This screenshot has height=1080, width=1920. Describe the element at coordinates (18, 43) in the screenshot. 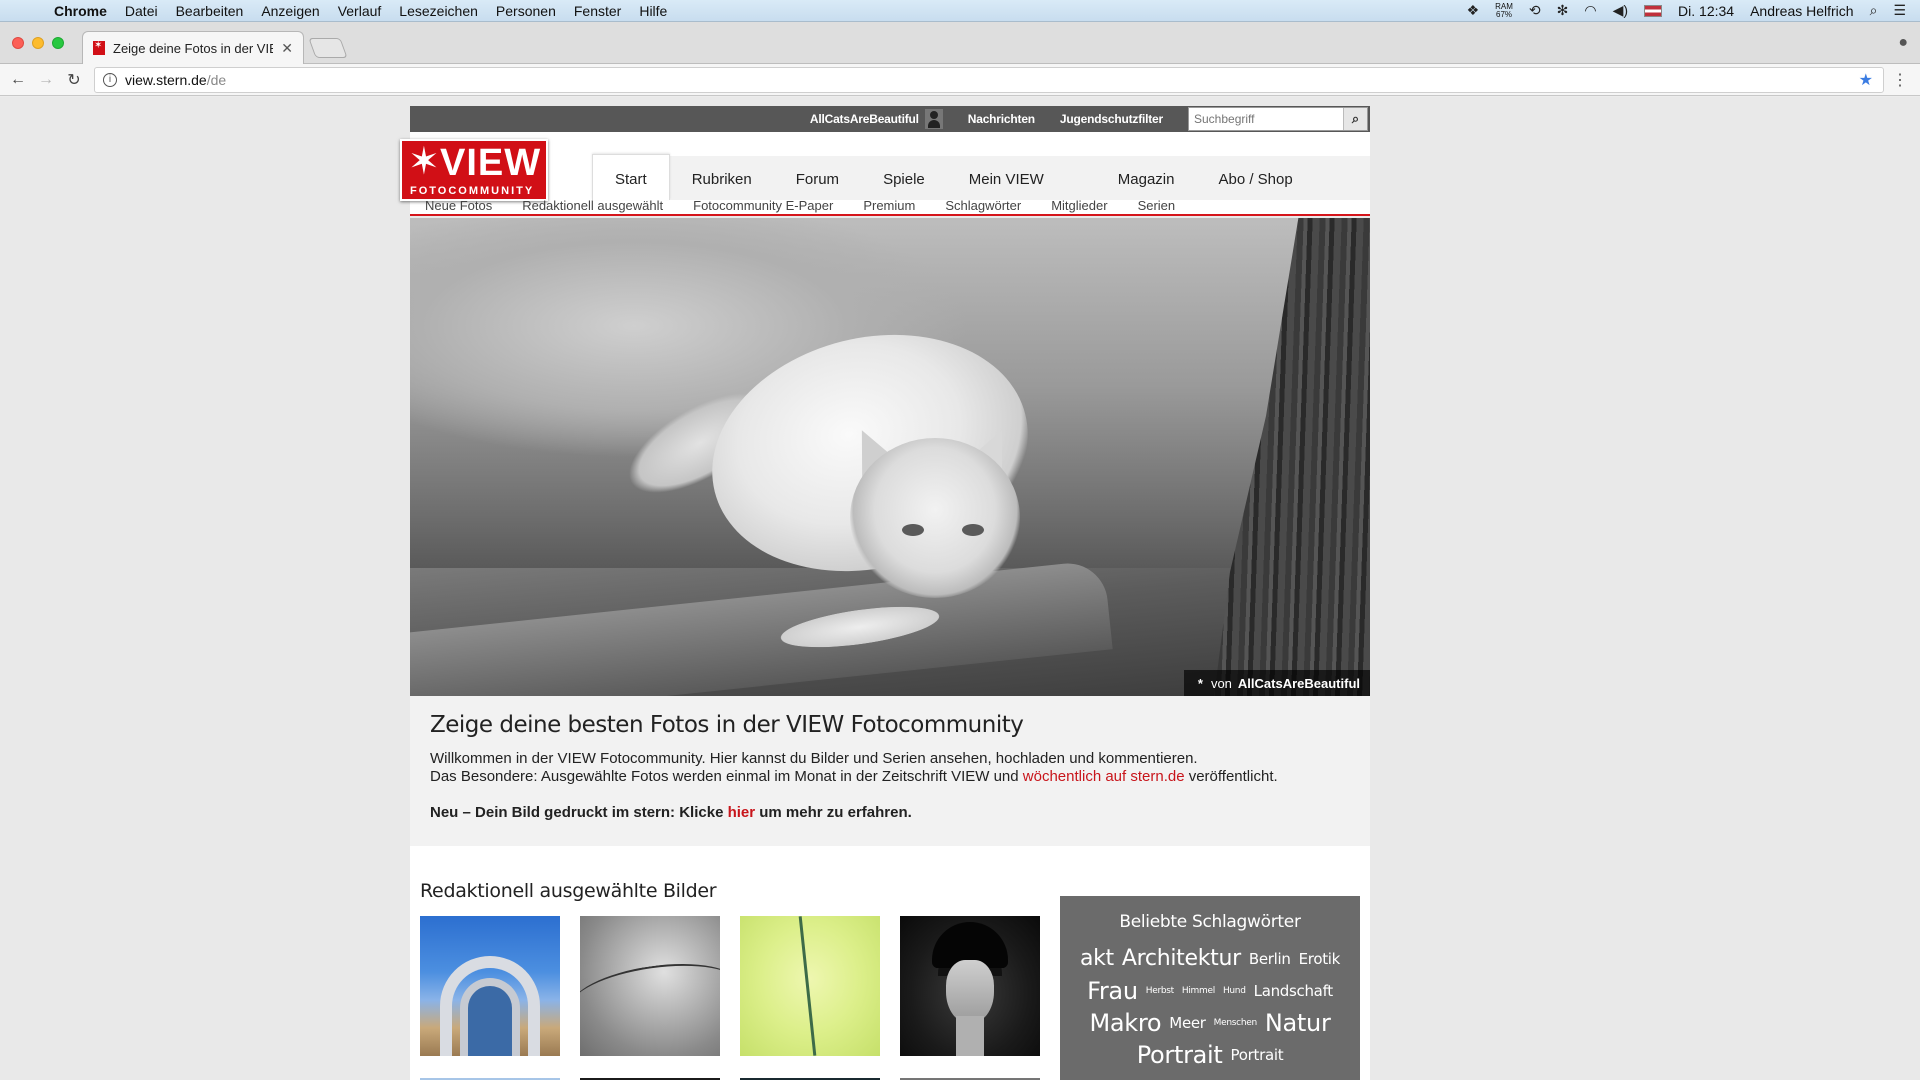

I see `window-close-button` at that location.